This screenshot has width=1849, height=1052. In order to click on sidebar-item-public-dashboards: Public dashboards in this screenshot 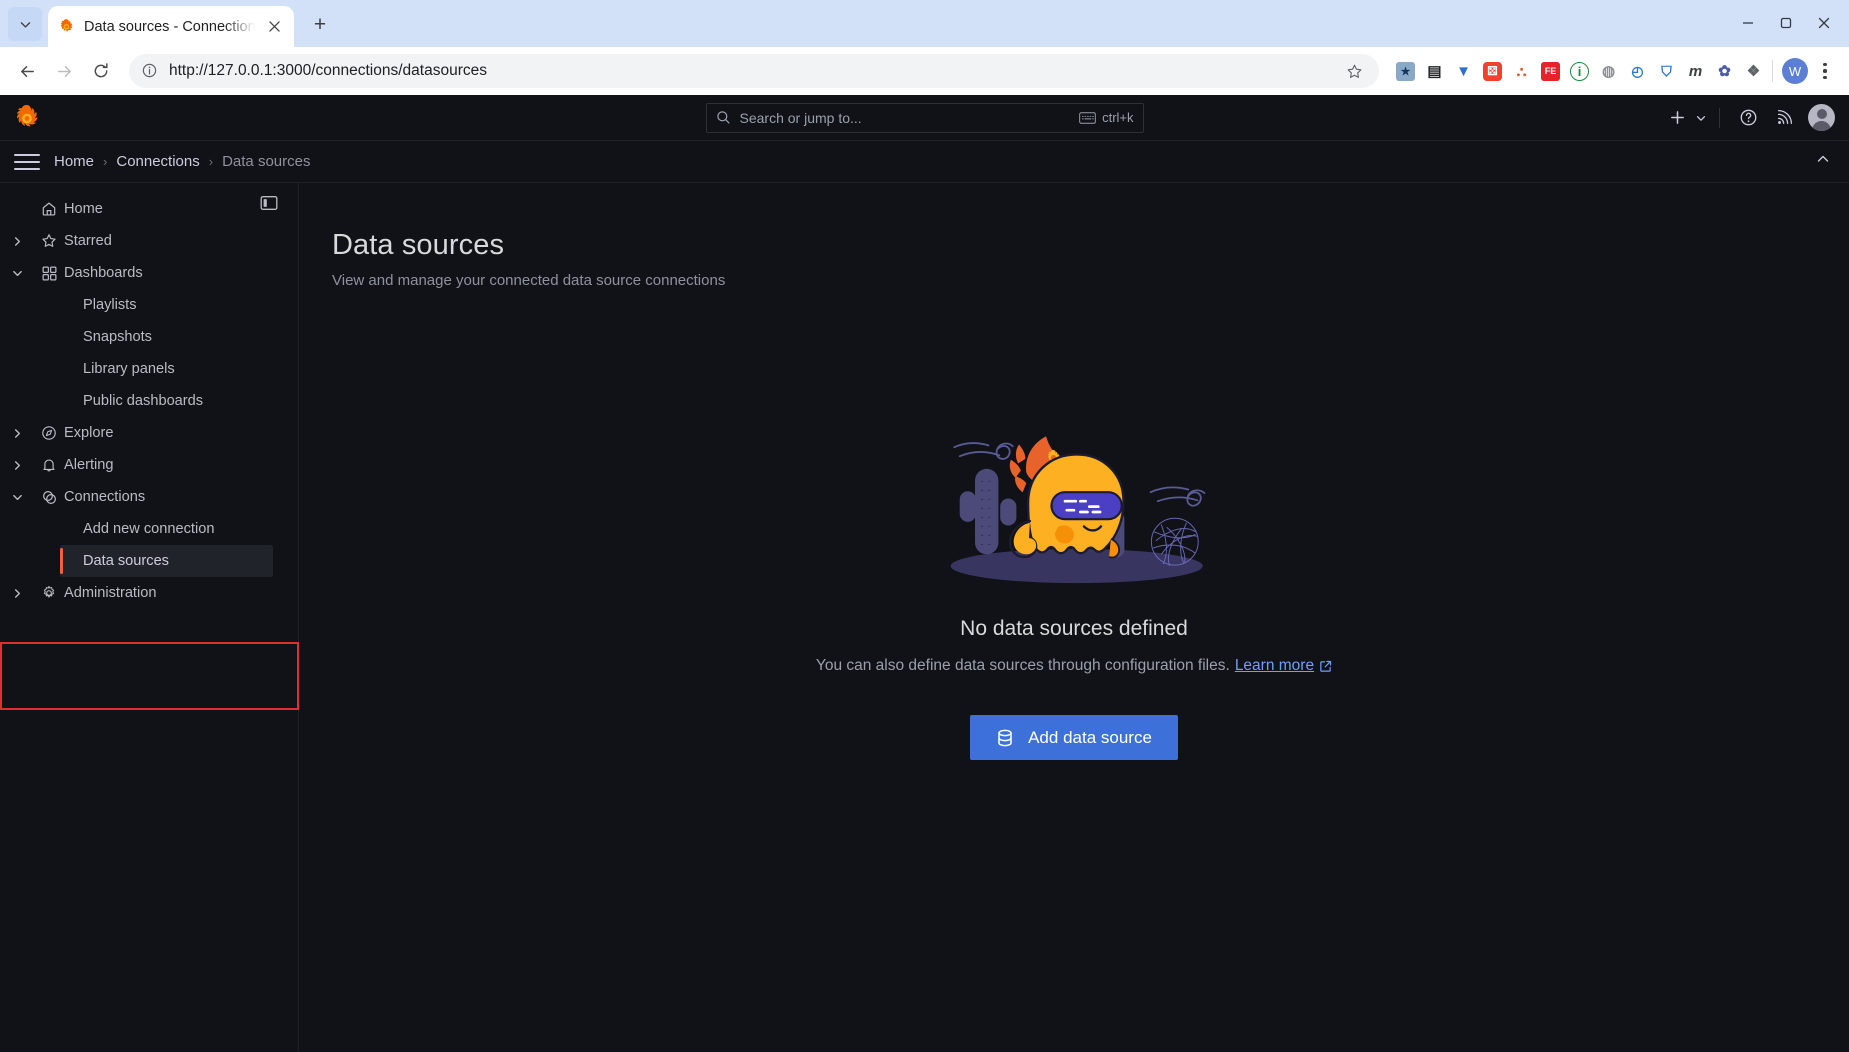, I will do `click(149, 401)`.